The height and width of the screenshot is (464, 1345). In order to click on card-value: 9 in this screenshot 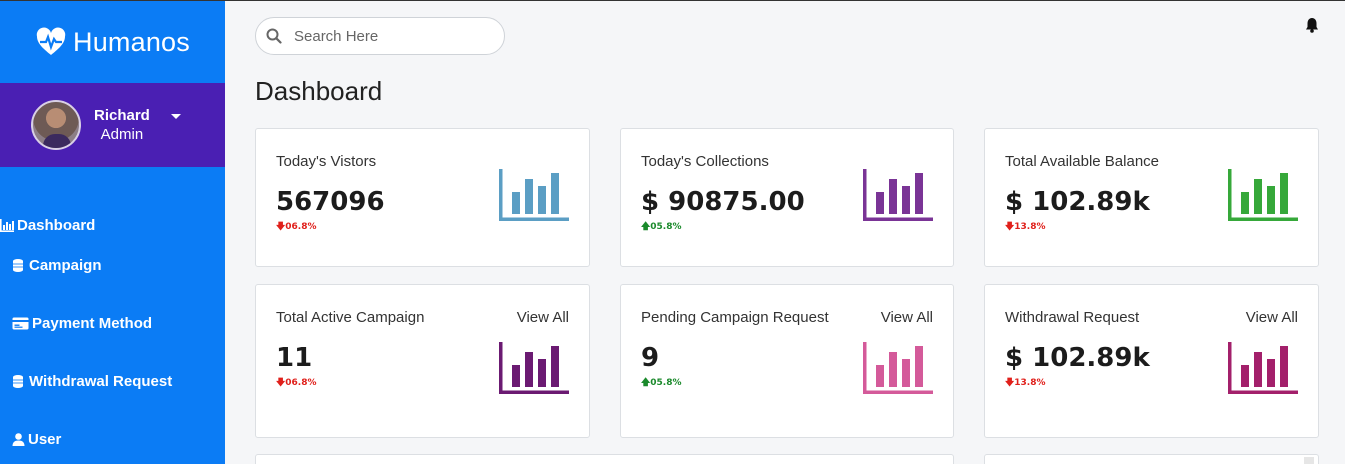, I will do `click(650, 358)`.